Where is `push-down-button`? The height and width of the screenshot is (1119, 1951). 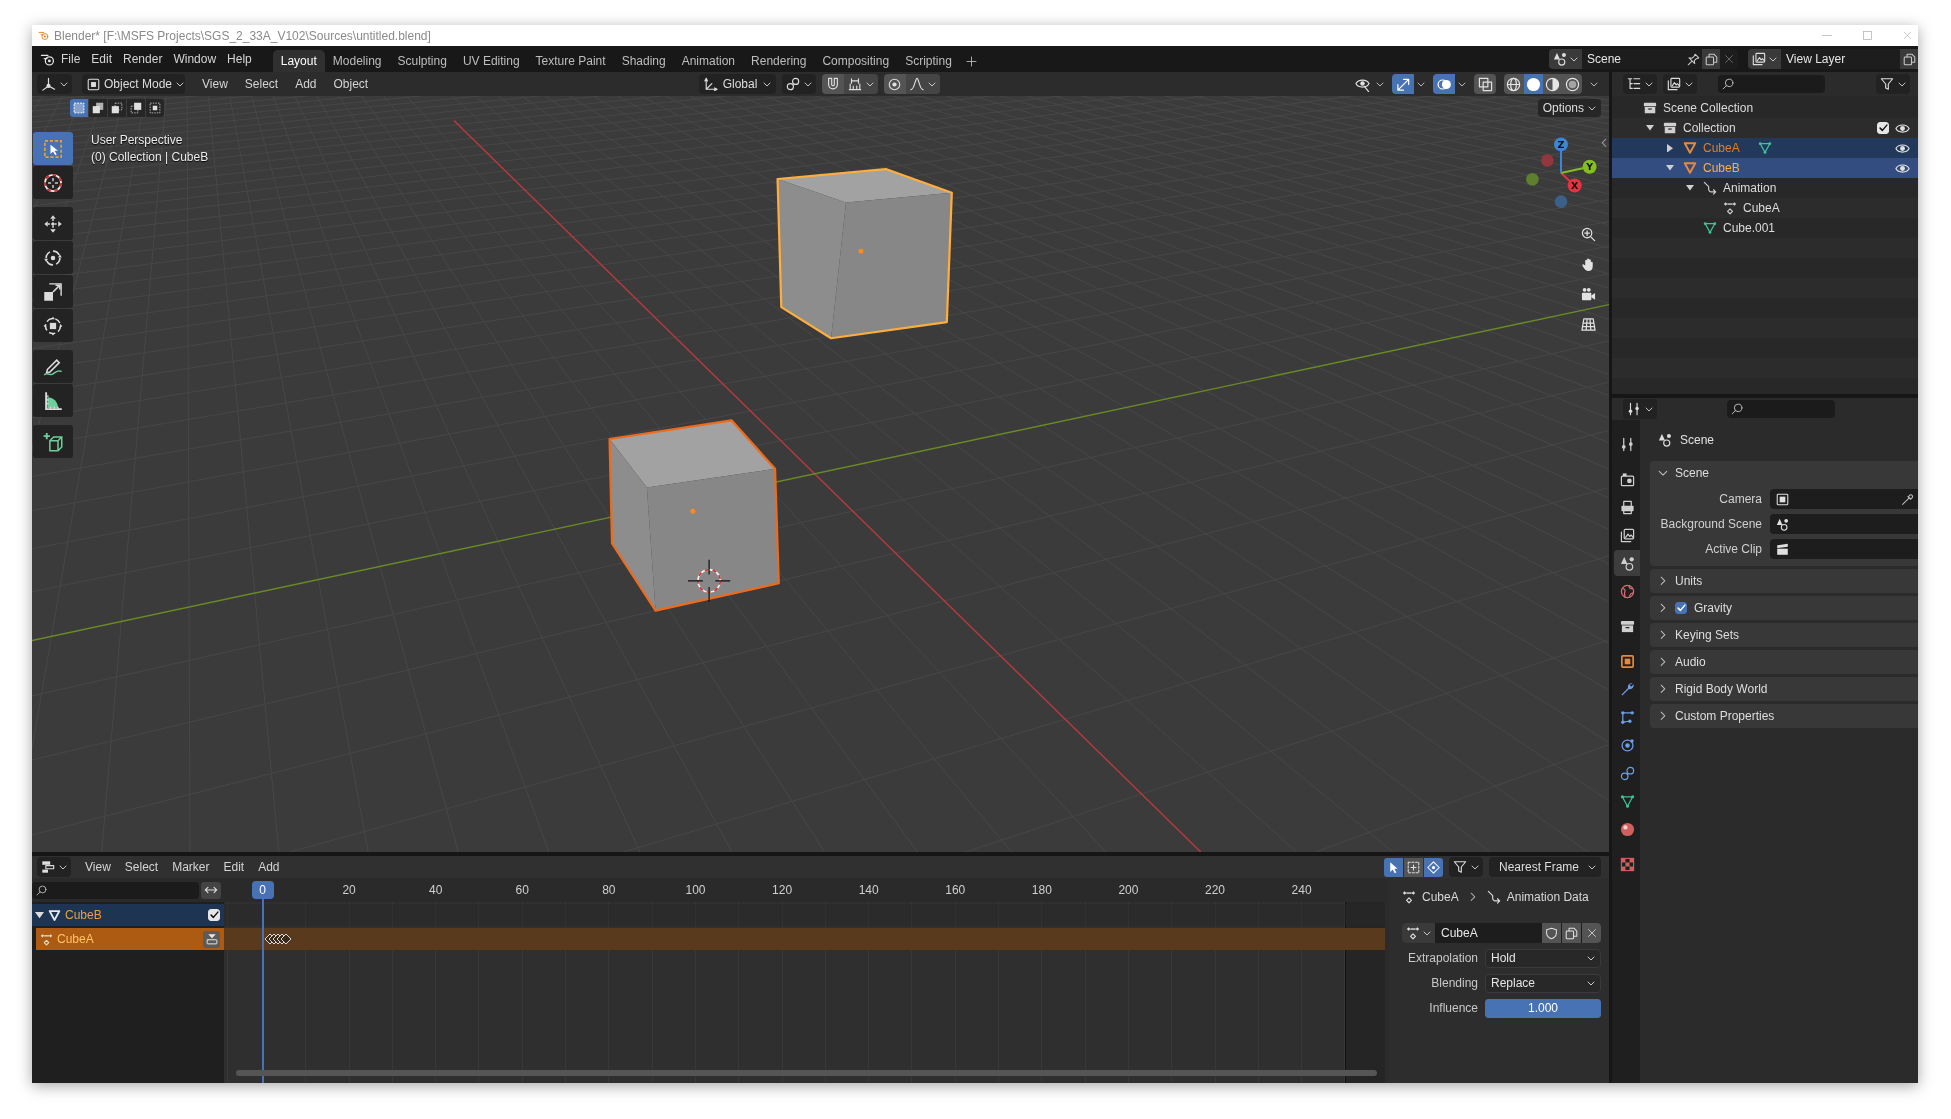 push-down-button is located at coordinates (211, 939).